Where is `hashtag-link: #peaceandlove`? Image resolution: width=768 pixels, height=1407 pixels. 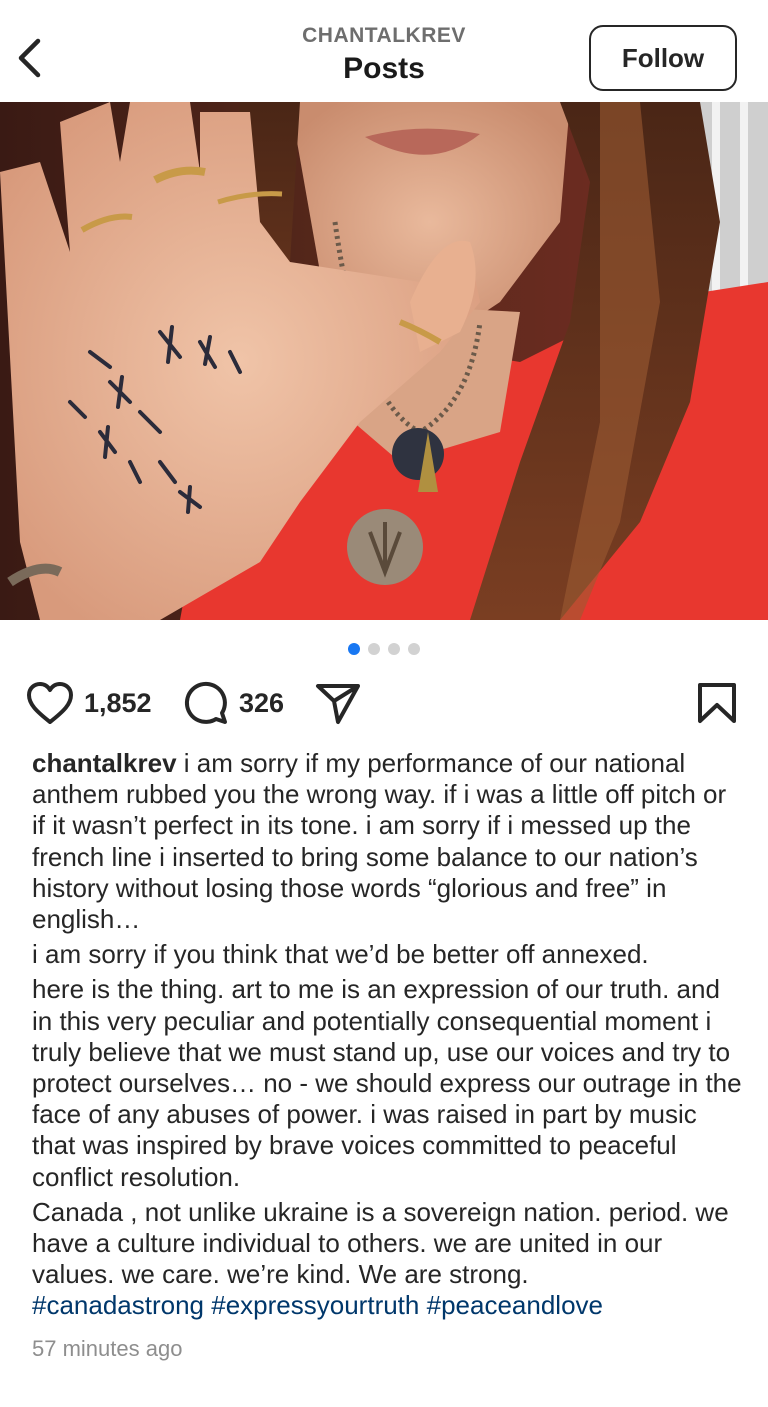 hashtag-link: #peaceandlove is located at coordinates (515, 1305).